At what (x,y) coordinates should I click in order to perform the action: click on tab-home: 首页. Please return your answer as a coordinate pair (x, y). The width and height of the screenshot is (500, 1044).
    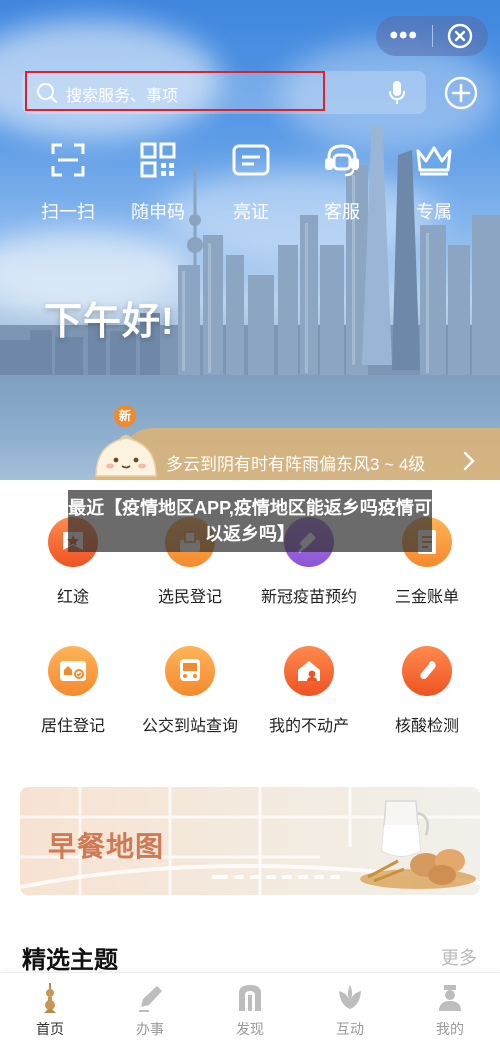
    Looking at the image, I should click on (50, 1011).